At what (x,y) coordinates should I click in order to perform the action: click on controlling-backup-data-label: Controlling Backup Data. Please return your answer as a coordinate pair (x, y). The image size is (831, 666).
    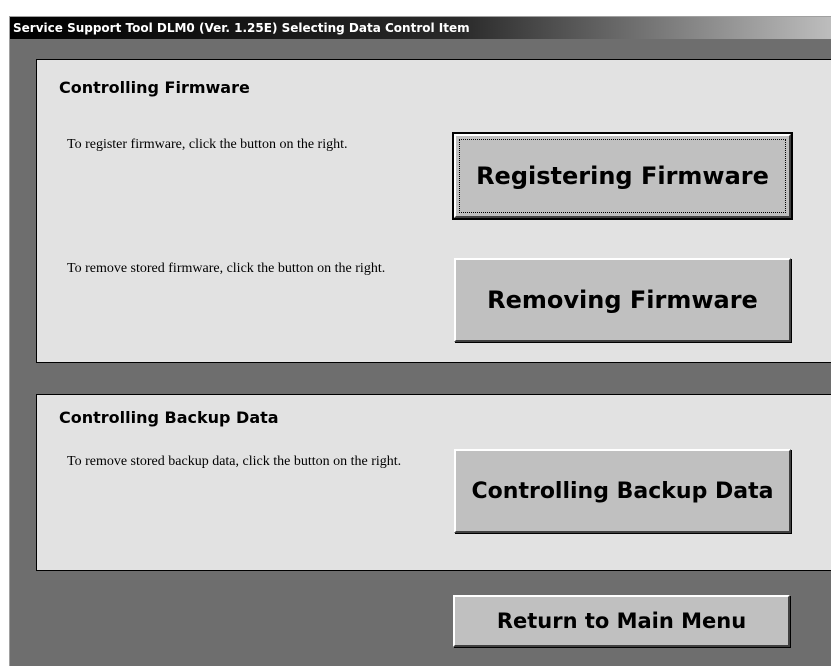
    Looking at the image, I should click on (622, 491).